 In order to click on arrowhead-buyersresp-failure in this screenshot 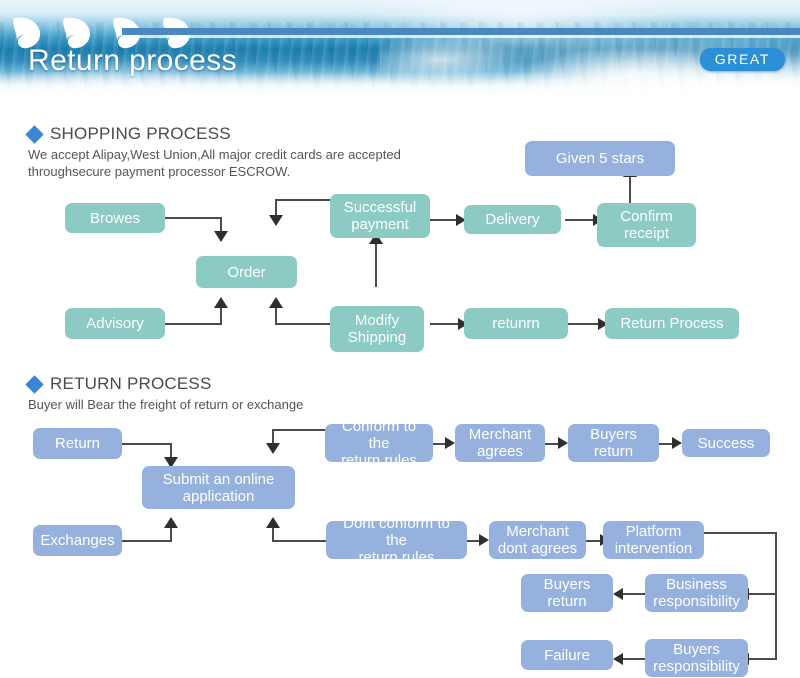, I will do `click(618, 659)`.